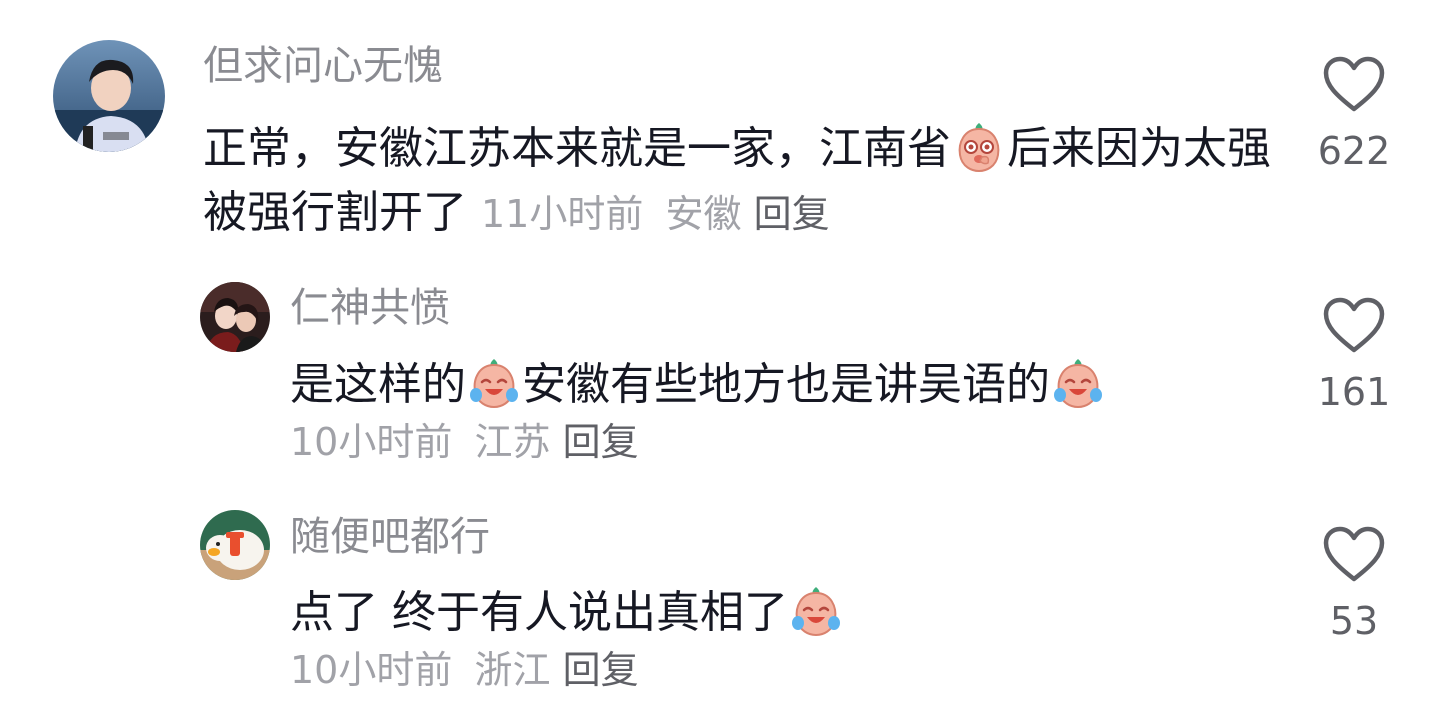 This screenshot has width=1438, height=725. I want to click on comment-time: 11小时前, so click(562, 214).